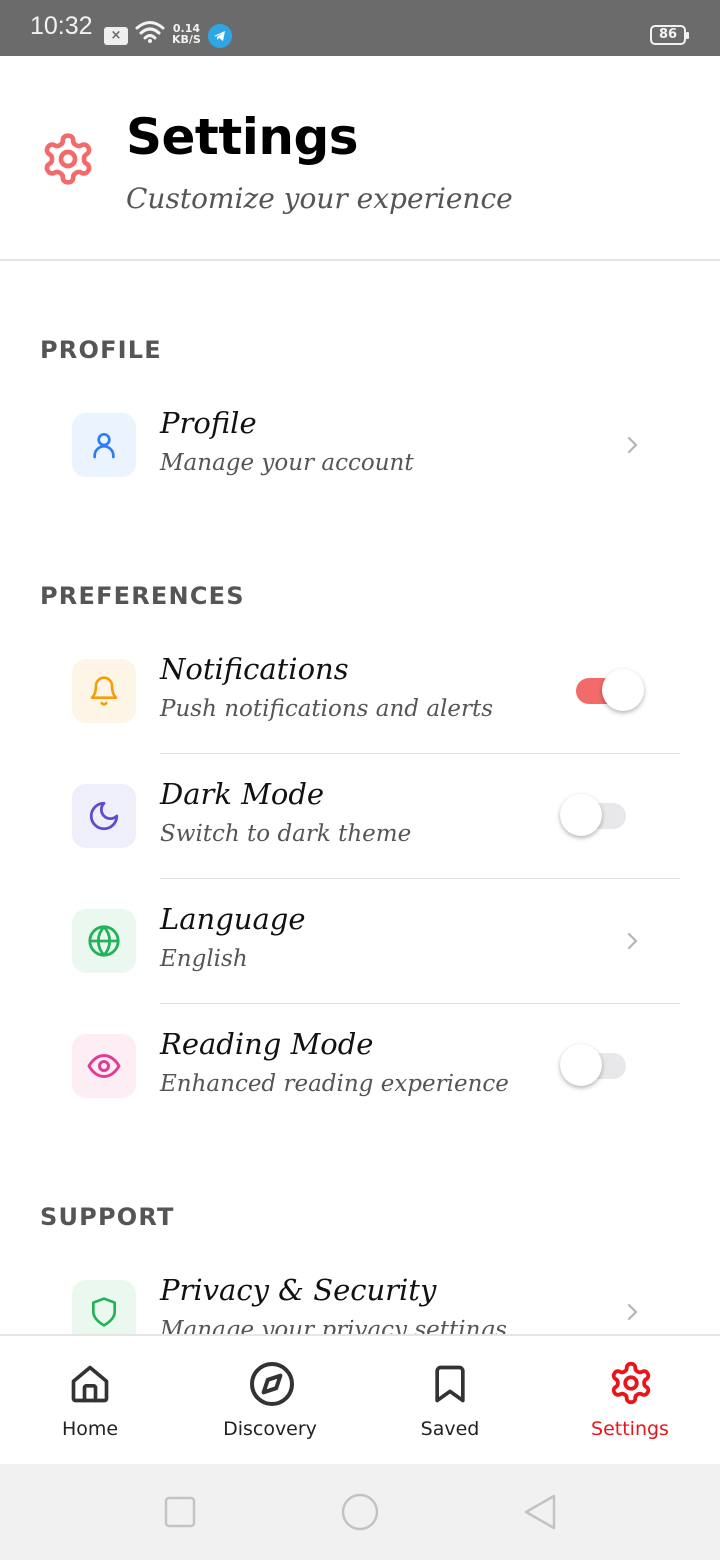 This screenshot has width=720, height=1560. Describe the element at coordinates (334, 1084) in the screenshot. I see `row-subtitle: Enhanced reading experience` at that location.